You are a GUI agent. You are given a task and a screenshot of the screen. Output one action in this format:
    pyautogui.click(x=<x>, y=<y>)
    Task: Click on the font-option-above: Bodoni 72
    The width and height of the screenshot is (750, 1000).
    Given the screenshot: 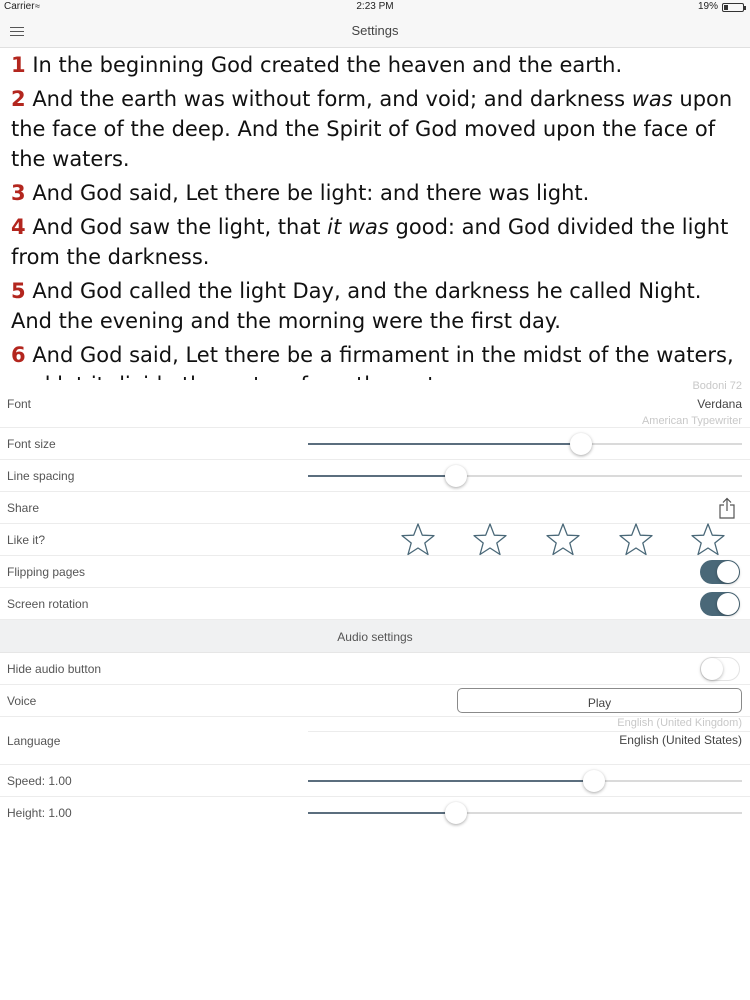 What is the action you would take?
    pyautogui.click(x=692, y=386)
    